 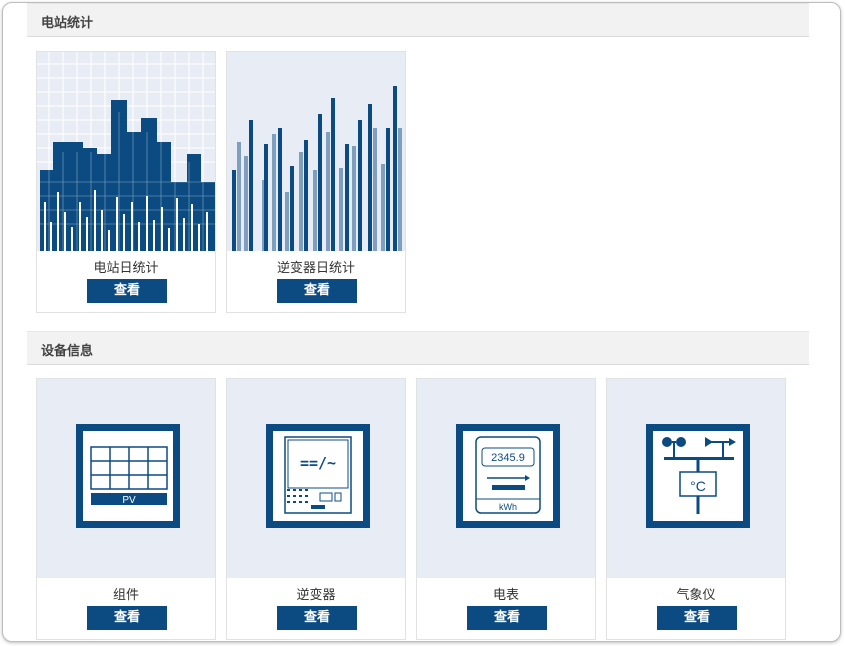 What do you see at coordinates (696, 595) in the screenshot?
I see `weather-station-label: 气象仪` at bounding box center [696, 595].